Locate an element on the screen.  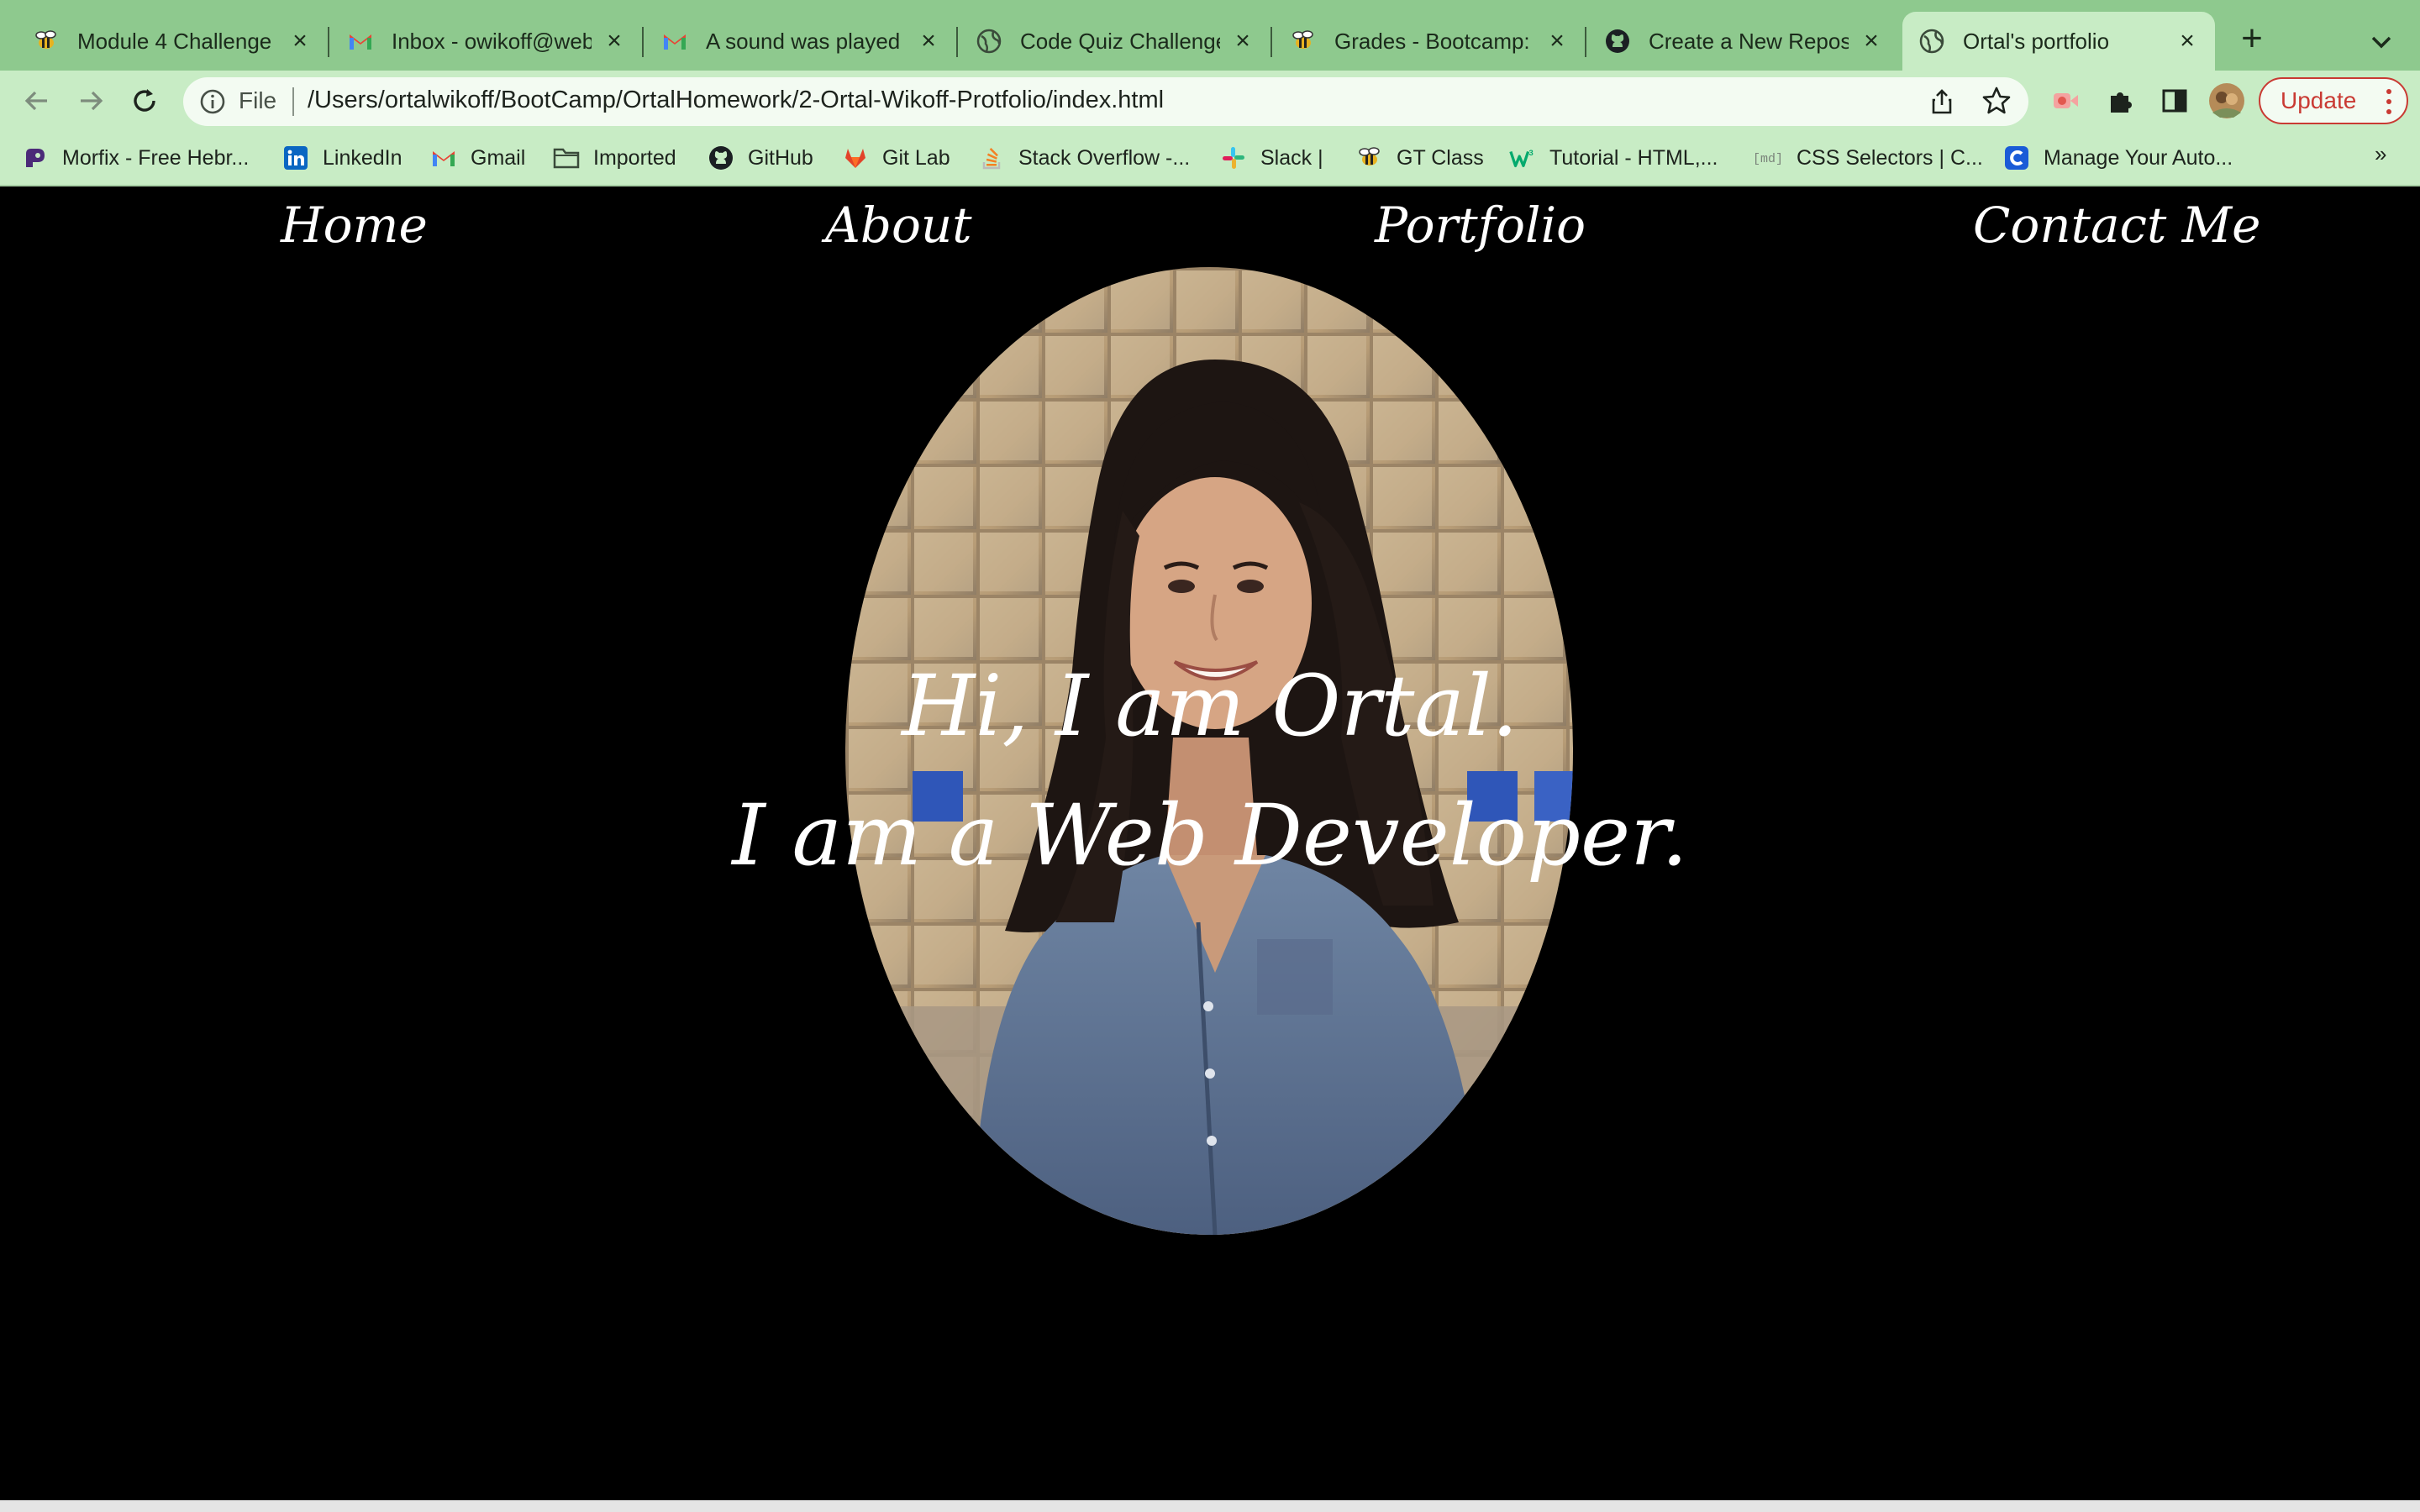
slack-icon is located at coordinates (1233, 157).